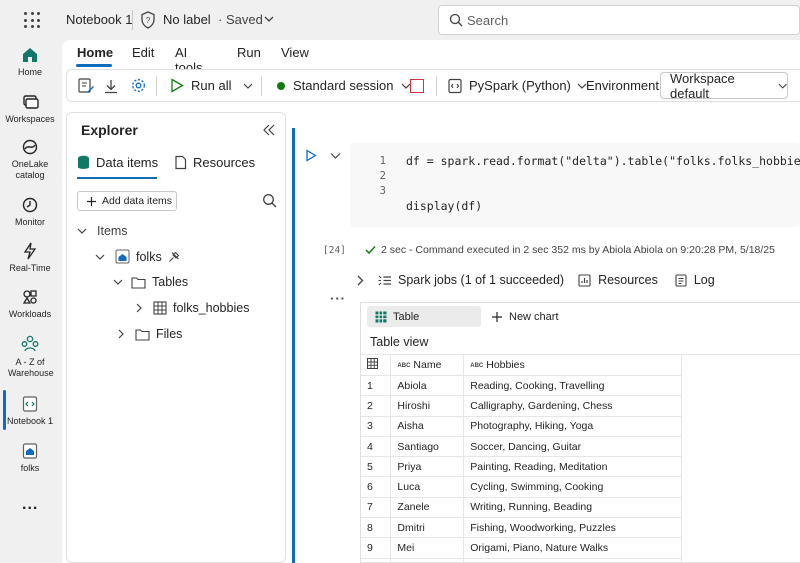 The width and height of the screenshot is (800, 563). I want to click on cell-hobbies: Cycling, Swimming, Cooking, so click(572, 487).